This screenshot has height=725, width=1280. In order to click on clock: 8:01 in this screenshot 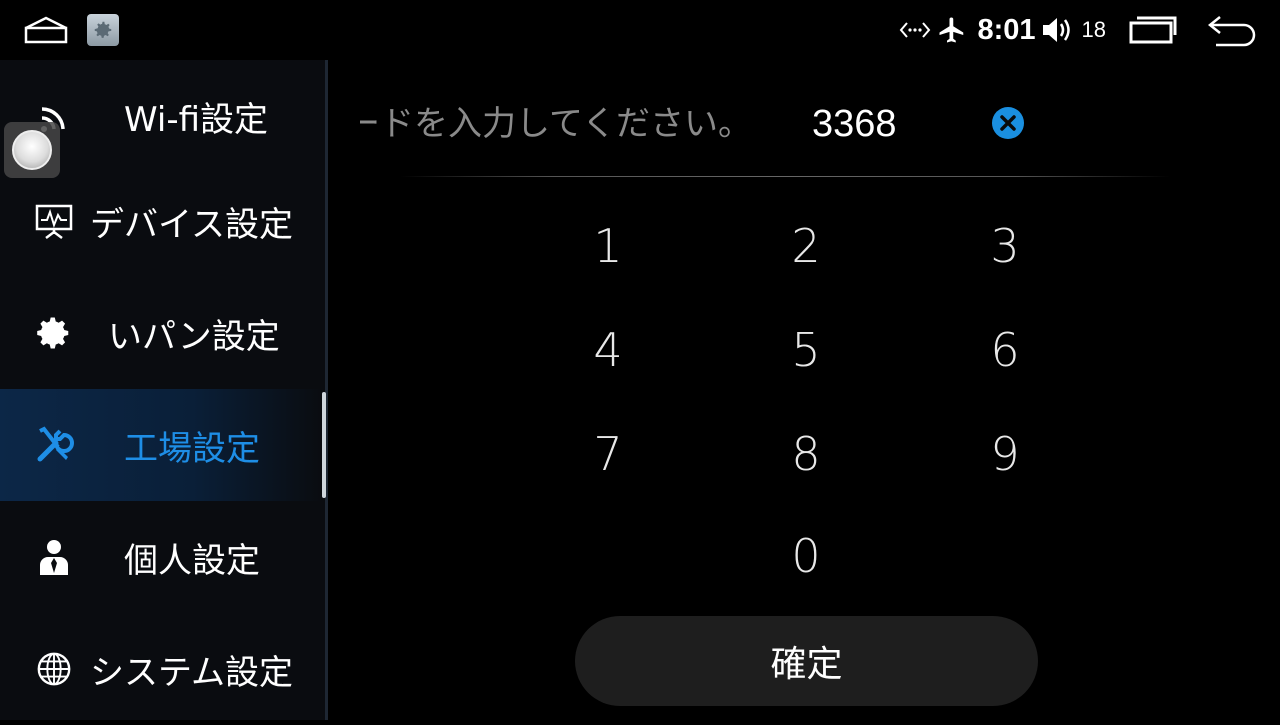, I will do `click(1006, 29)`.